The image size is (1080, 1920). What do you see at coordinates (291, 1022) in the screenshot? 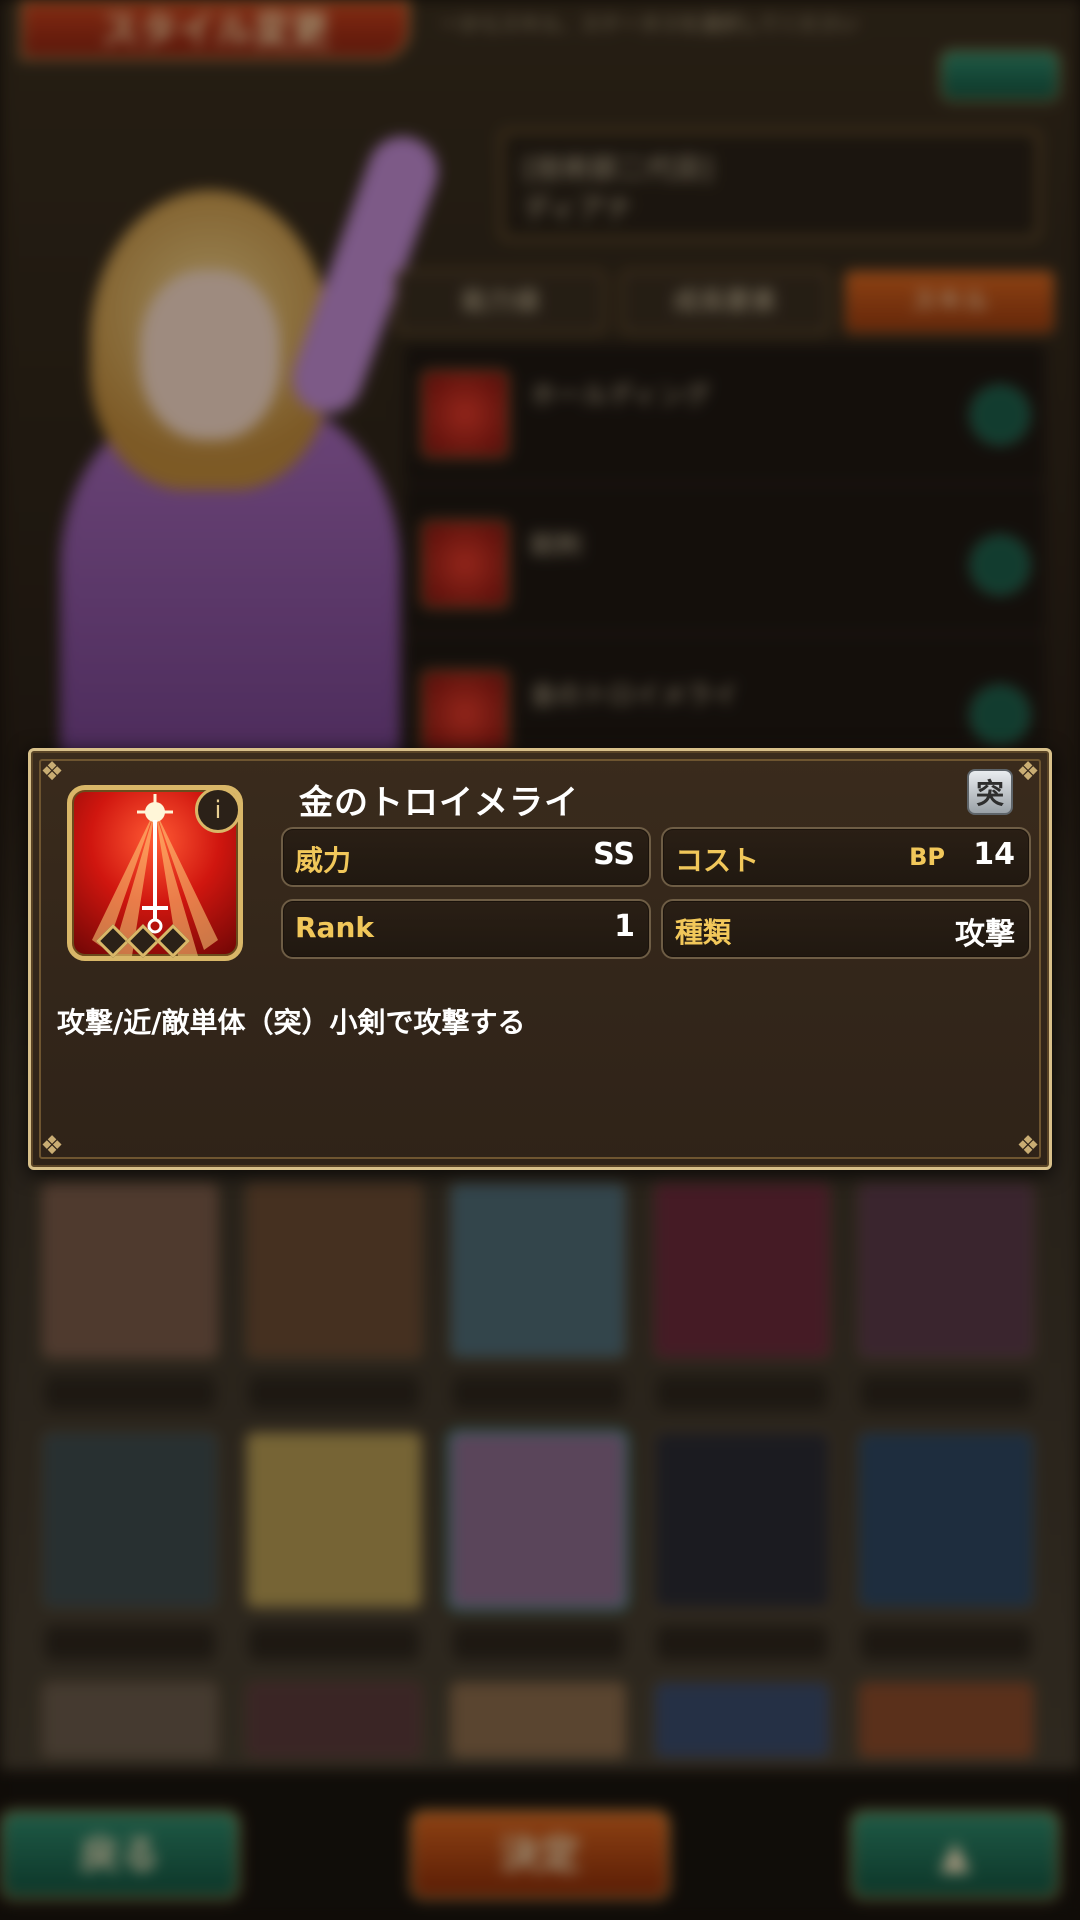
I see `skill-description: 攻撃/近/敵単体（突）小剣で攻撃する` at bounding box center [291, 1022].